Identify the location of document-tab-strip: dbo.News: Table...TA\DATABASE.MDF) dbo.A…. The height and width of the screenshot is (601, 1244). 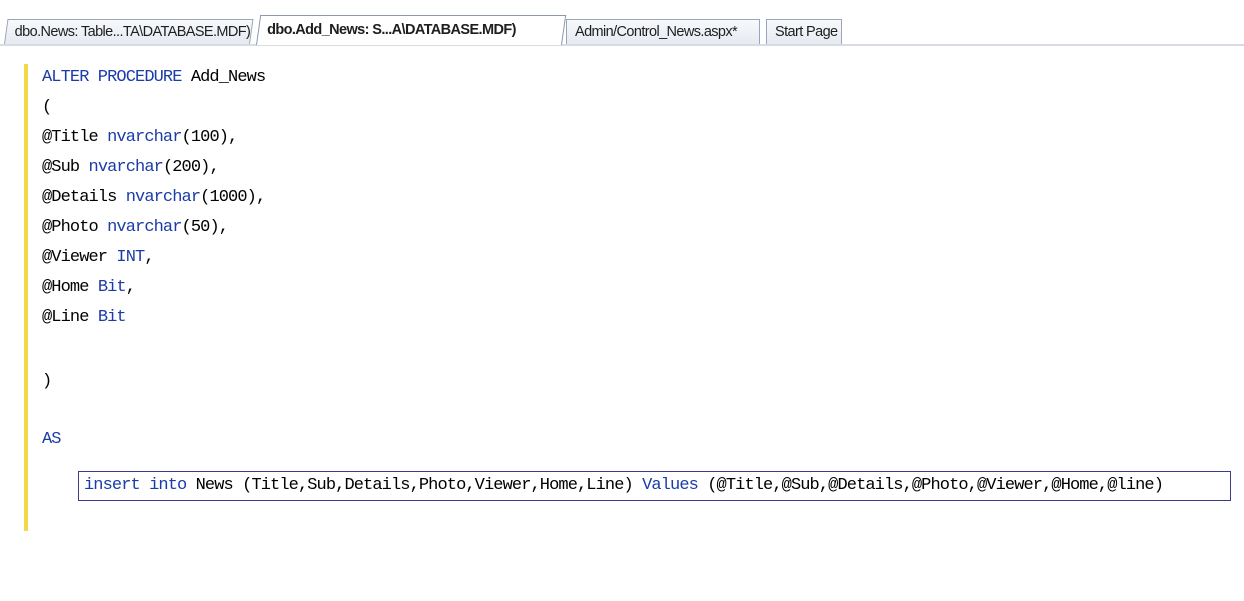
(622, 23).